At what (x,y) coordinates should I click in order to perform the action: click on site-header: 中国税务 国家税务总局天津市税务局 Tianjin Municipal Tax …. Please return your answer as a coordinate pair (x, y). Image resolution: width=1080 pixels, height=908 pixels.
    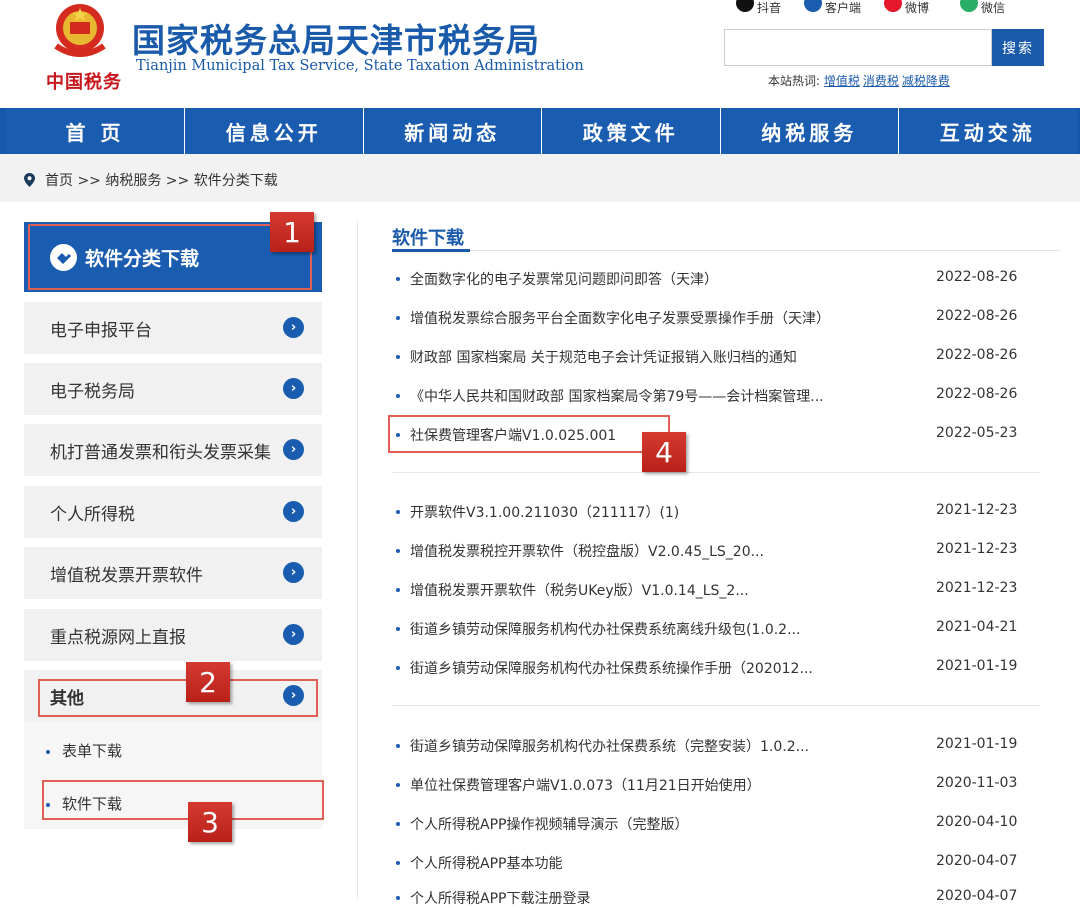
    Looking at the image, I should click on (540, 54).